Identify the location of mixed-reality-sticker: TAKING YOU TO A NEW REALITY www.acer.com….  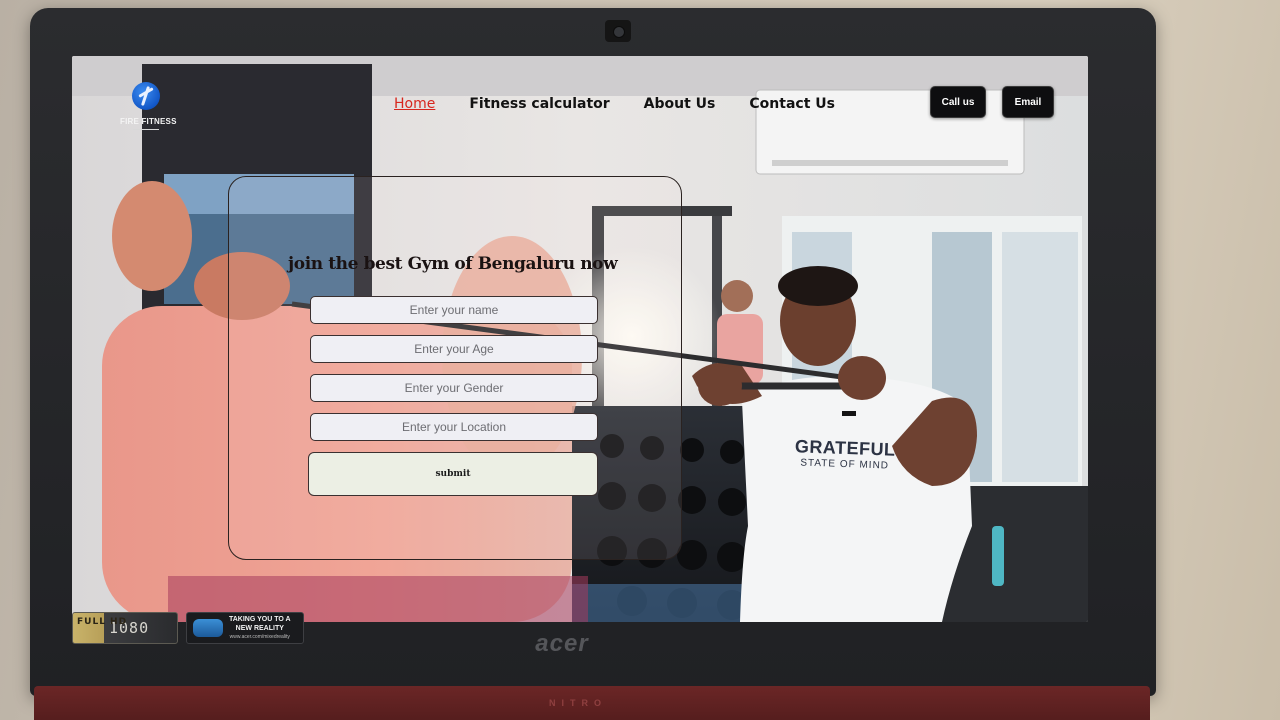
(245, 628).